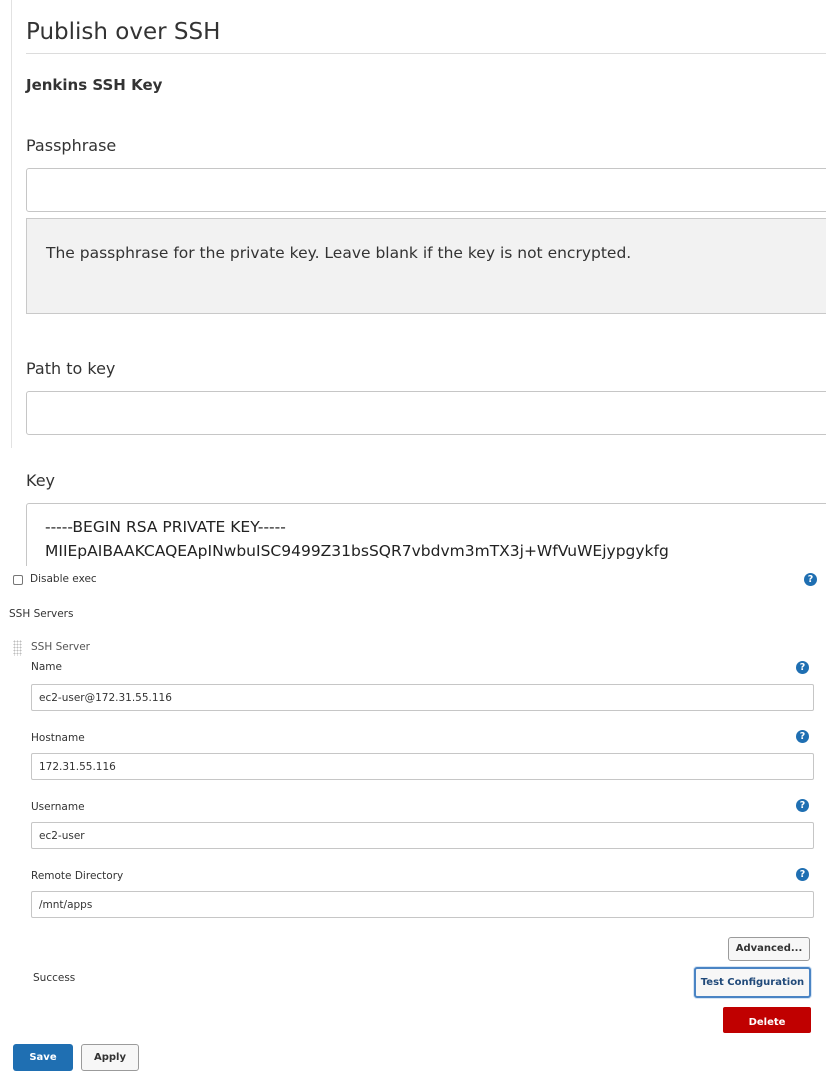 Image resolution: width=826 pixels, height=1074 pixels. Describe the element at coordinates (110, 1057) in the screenshot. I see `apply-button: Apply` at that location.